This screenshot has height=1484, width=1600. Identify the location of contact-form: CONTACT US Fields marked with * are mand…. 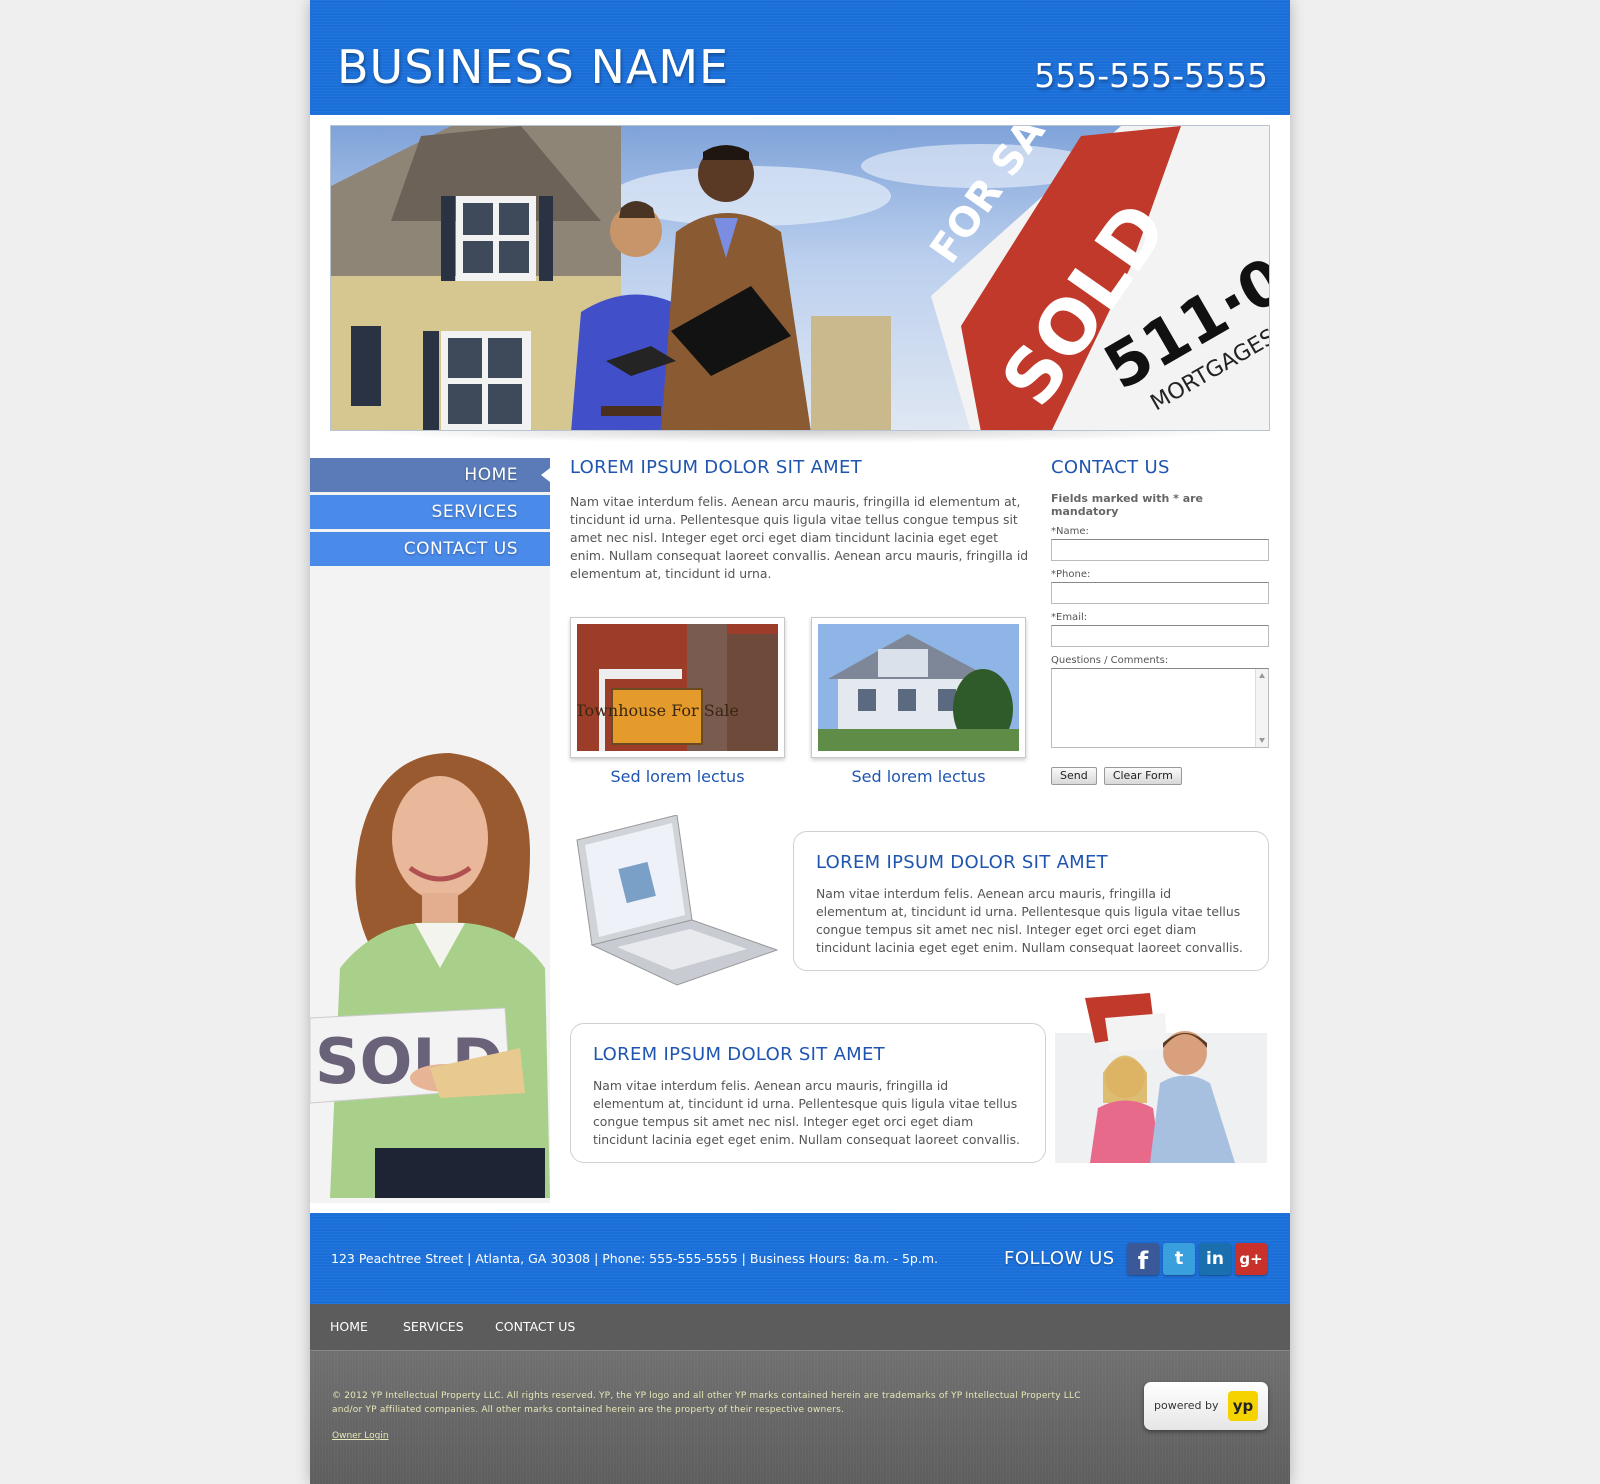
(1160, 621).